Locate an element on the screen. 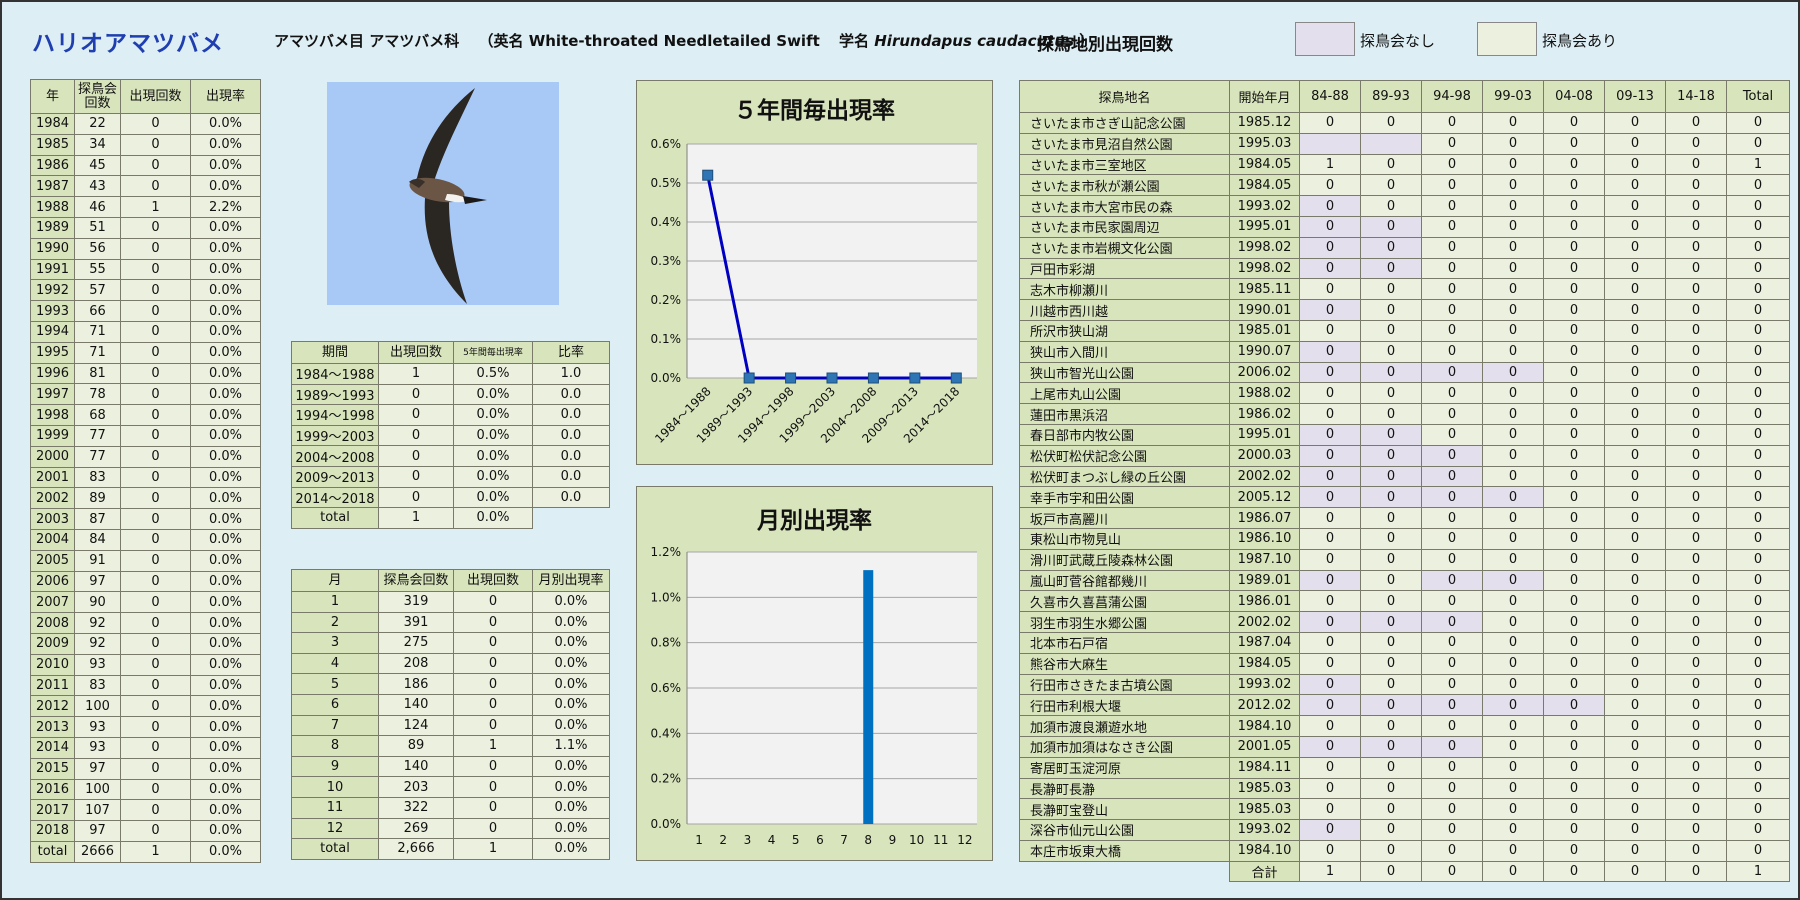 The width and height of the screenshot is (1800, 900). swift-icon is located at coordinates (448, 196).